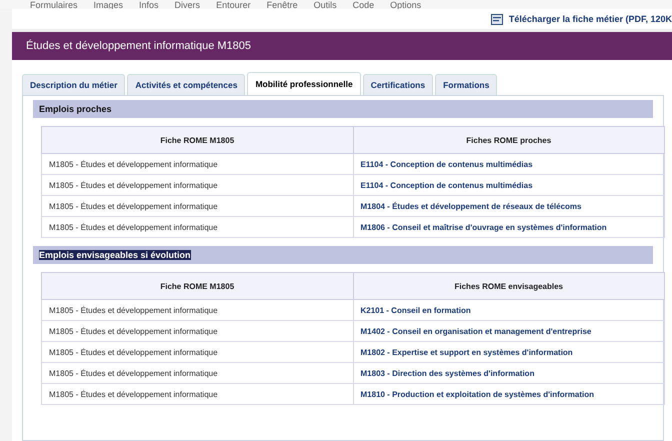 The width and height of the screenshot is (672, 441). What do you see at coordinates (406, 5) in the screenshot?
I see `toolbar-item: Options` at bounding box center [406, 5].